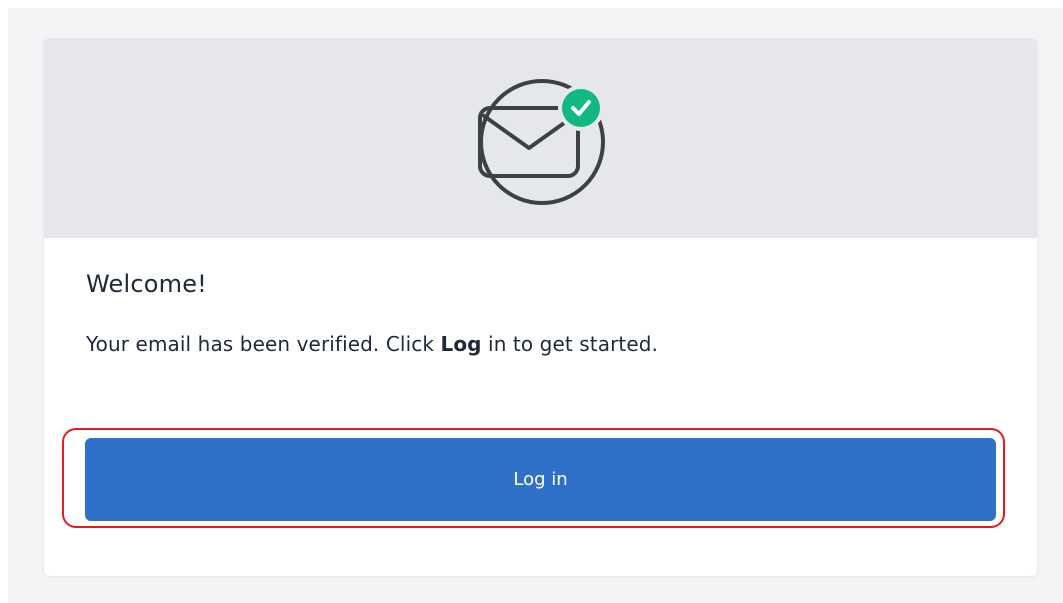 Image resolution: width=1063 pixels, height=603 pixels. Describe the element at coordinates (569, 344) in the screenshot. I see `message-suffix: in to get started.` at that location.